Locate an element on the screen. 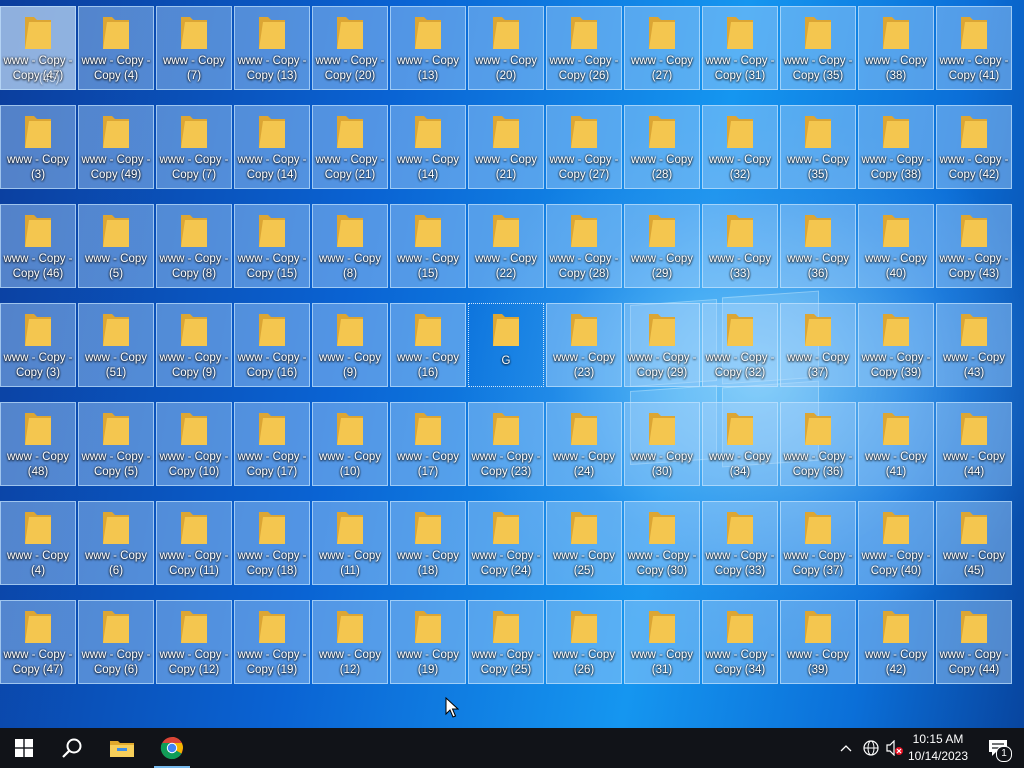 The width and height of the screenshot is (1024, 768). desktop-folder-icon: www - Copy - Copy (10) is located at coordinates (194, 444).